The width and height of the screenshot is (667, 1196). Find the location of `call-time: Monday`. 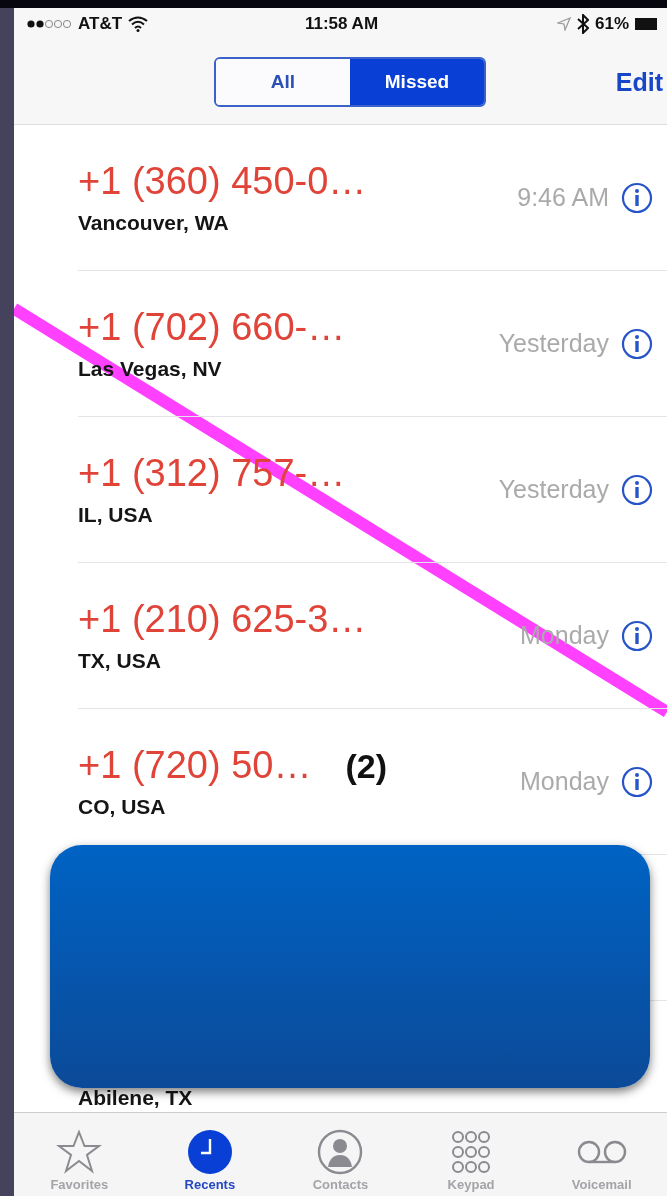

call-time: Monday is located at coordinates (564, 781).